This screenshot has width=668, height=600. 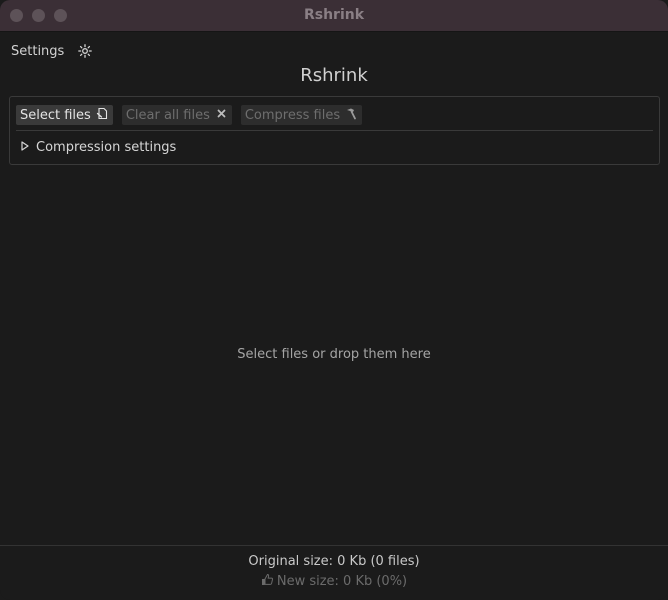 I want to click on select-files-button: Select files, so click(x=64, y=115).